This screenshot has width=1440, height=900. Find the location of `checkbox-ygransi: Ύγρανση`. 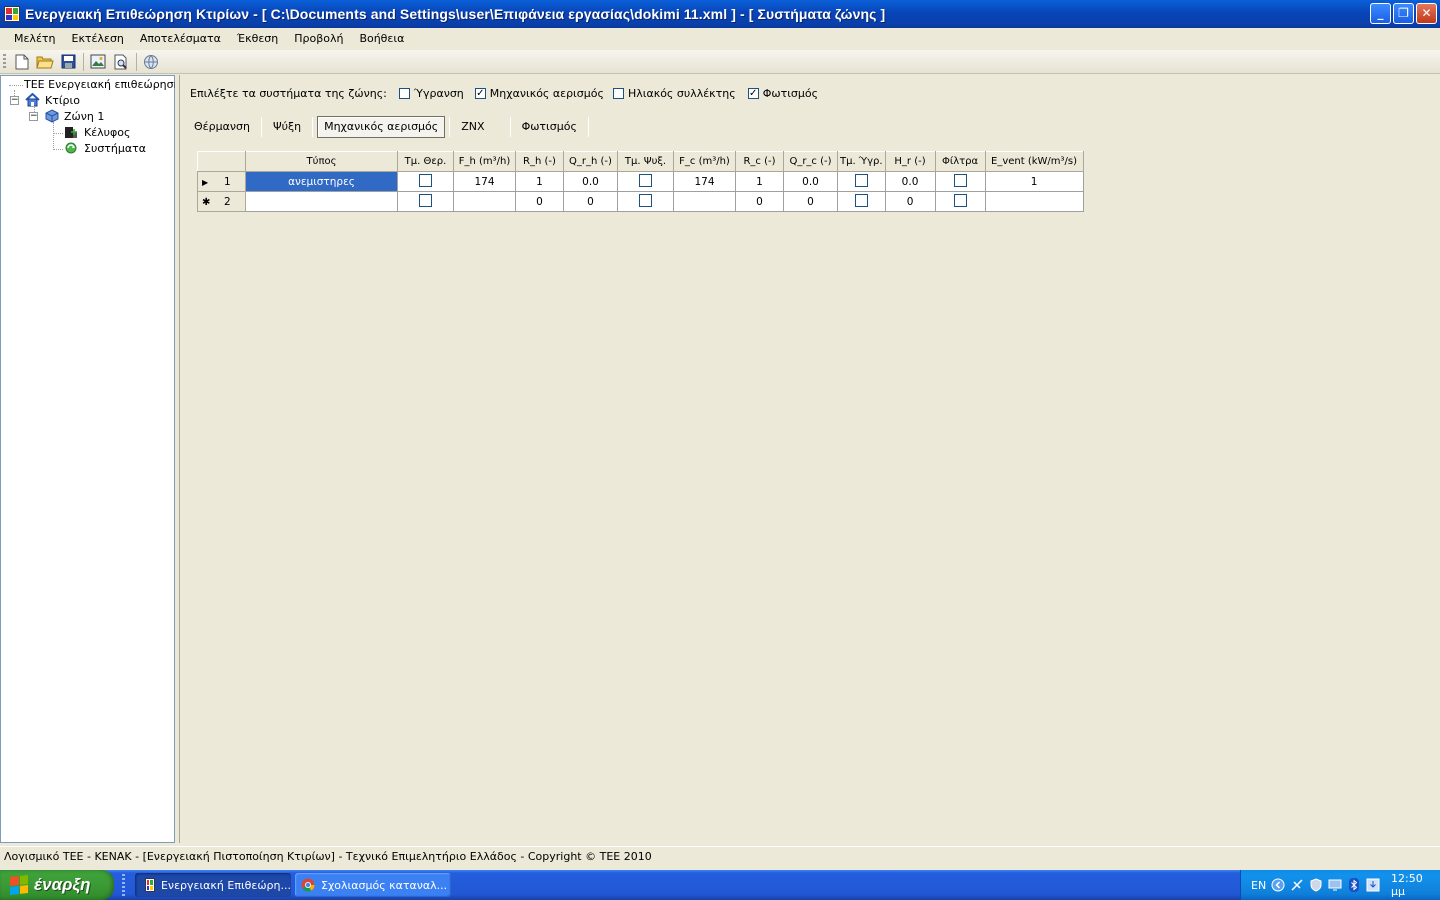

checkbox-ygransi: Ύγρανση is located at coordinates (431, 93).